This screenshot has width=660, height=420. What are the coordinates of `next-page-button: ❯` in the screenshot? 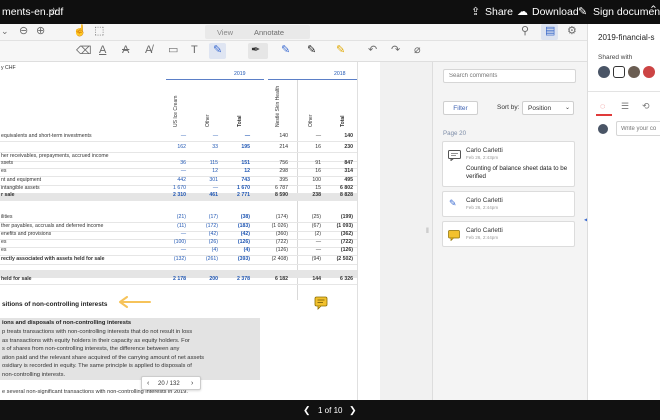 It's located at (353, 410).